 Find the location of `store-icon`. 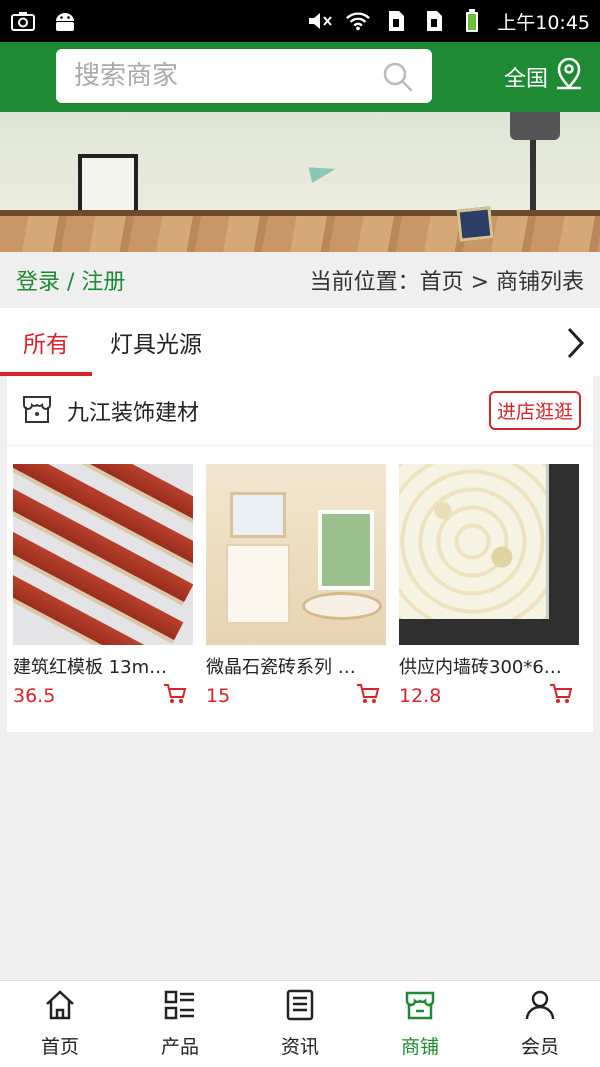

store-icon is located at coordinates (37, 411).